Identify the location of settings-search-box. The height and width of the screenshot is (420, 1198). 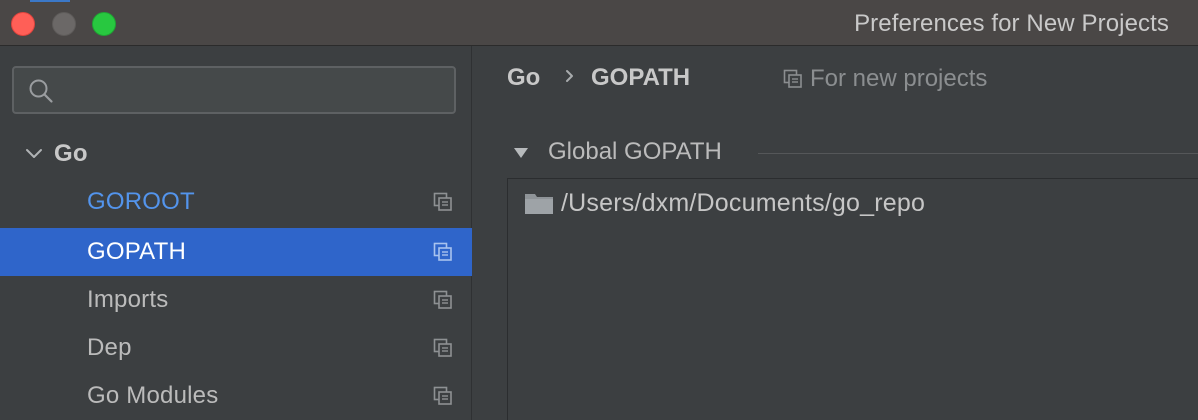
(234, 90).